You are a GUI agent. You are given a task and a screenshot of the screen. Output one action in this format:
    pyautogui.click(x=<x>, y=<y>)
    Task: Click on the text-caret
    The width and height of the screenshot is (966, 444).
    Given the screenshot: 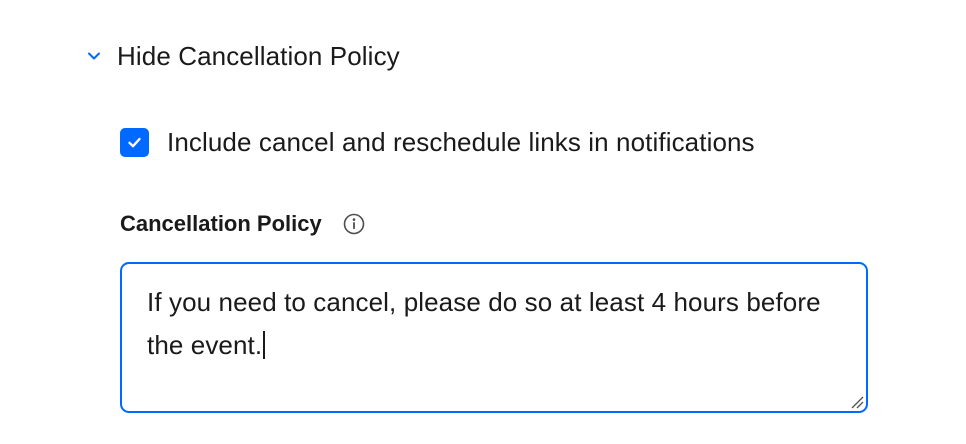 What is the action you would take?
    pyautogui.click(x=264, y=345)
    